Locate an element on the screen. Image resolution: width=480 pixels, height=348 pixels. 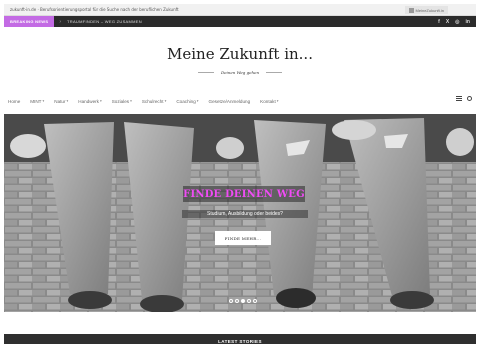
nav-item-label: Home is located at coordinates (14, 101).